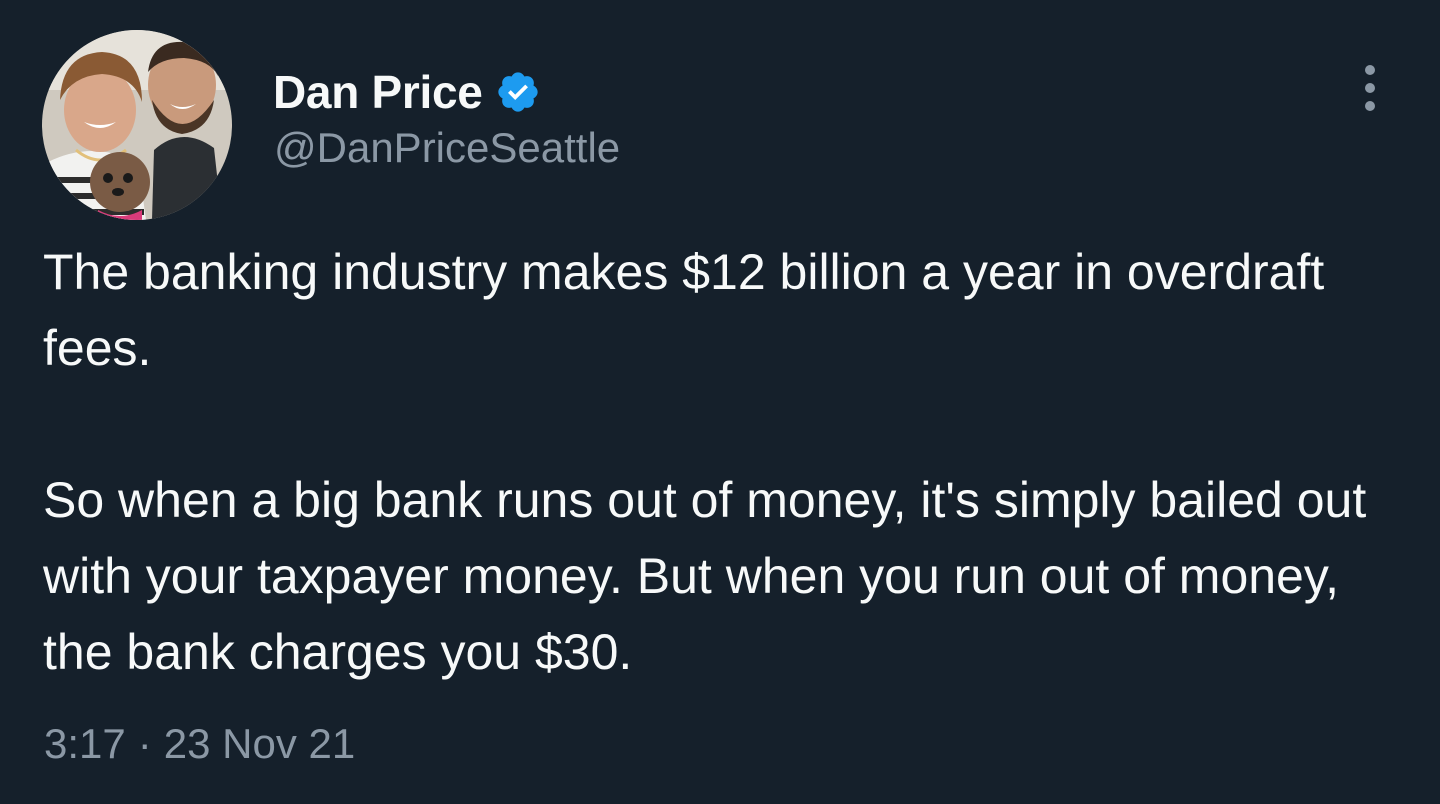 The height and width of the screenshot is (804, 1440). I want to click on avatar-photo-icon, so click(137, 125).